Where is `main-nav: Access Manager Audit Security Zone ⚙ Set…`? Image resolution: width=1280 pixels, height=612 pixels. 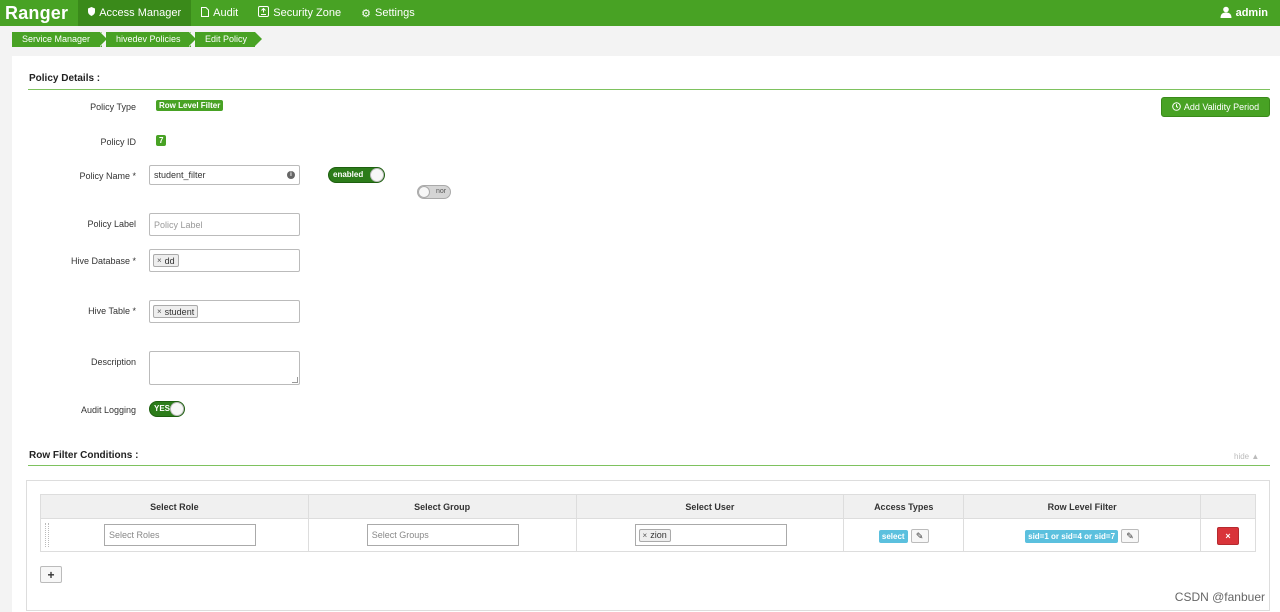
main-nav: Access Manager Audit Security Zone ⚙ Set… is located at coordinates (251, 13).